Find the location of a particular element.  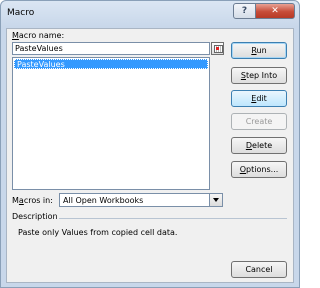

title-bar: Macro ? ✕ is located at coordinates (150, 15).